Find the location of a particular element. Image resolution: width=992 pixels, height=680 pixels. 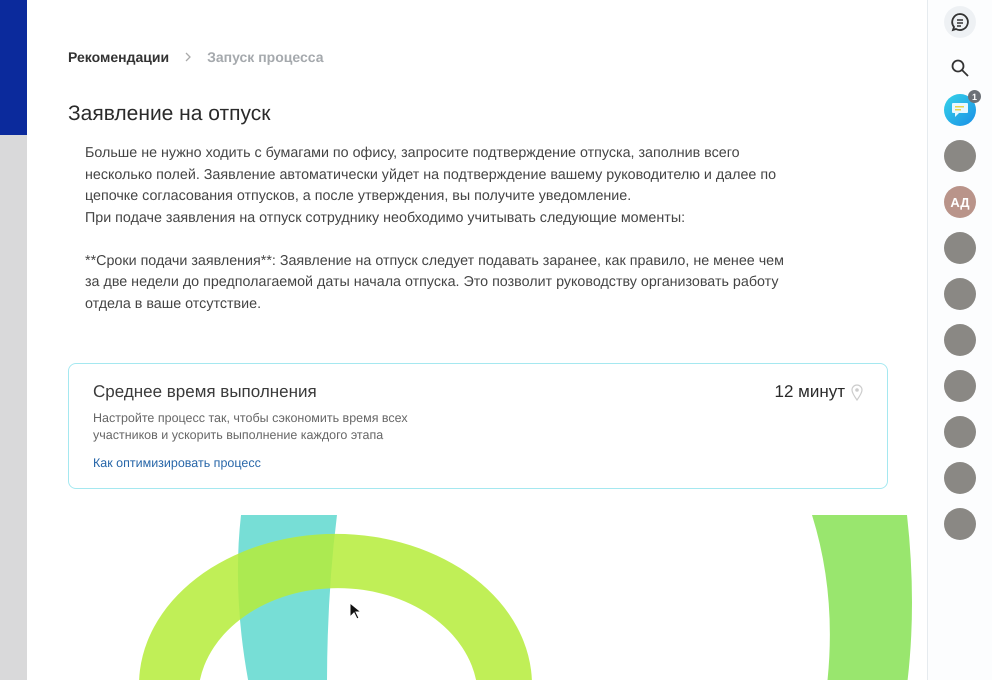

pin-icon is located at coordinates (857, 392).